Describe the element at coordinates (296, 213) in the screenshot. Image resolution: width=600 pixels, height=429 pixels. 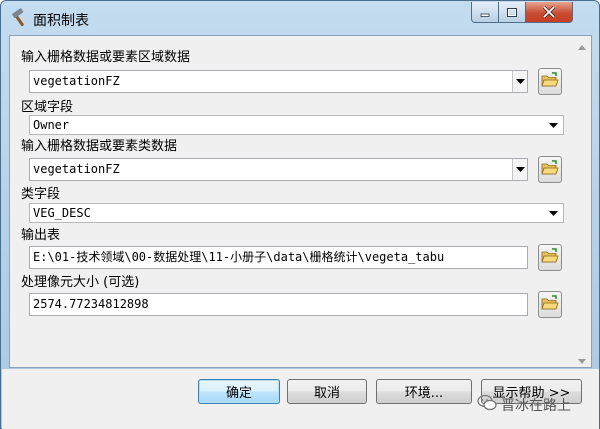
I see `class-field-select: VEG_DESC` at that location.